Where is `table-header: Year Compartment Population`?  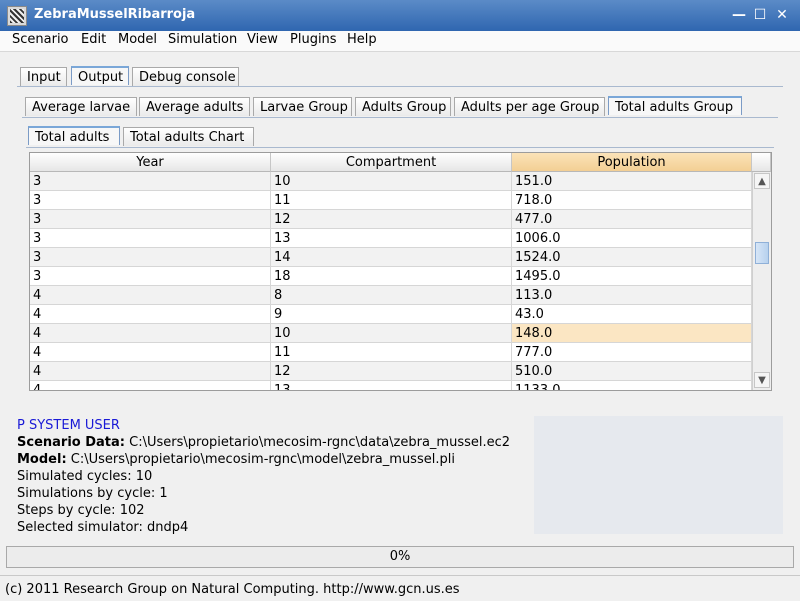 table-header: Year Compartment Population is located at coordinates (400, 162).